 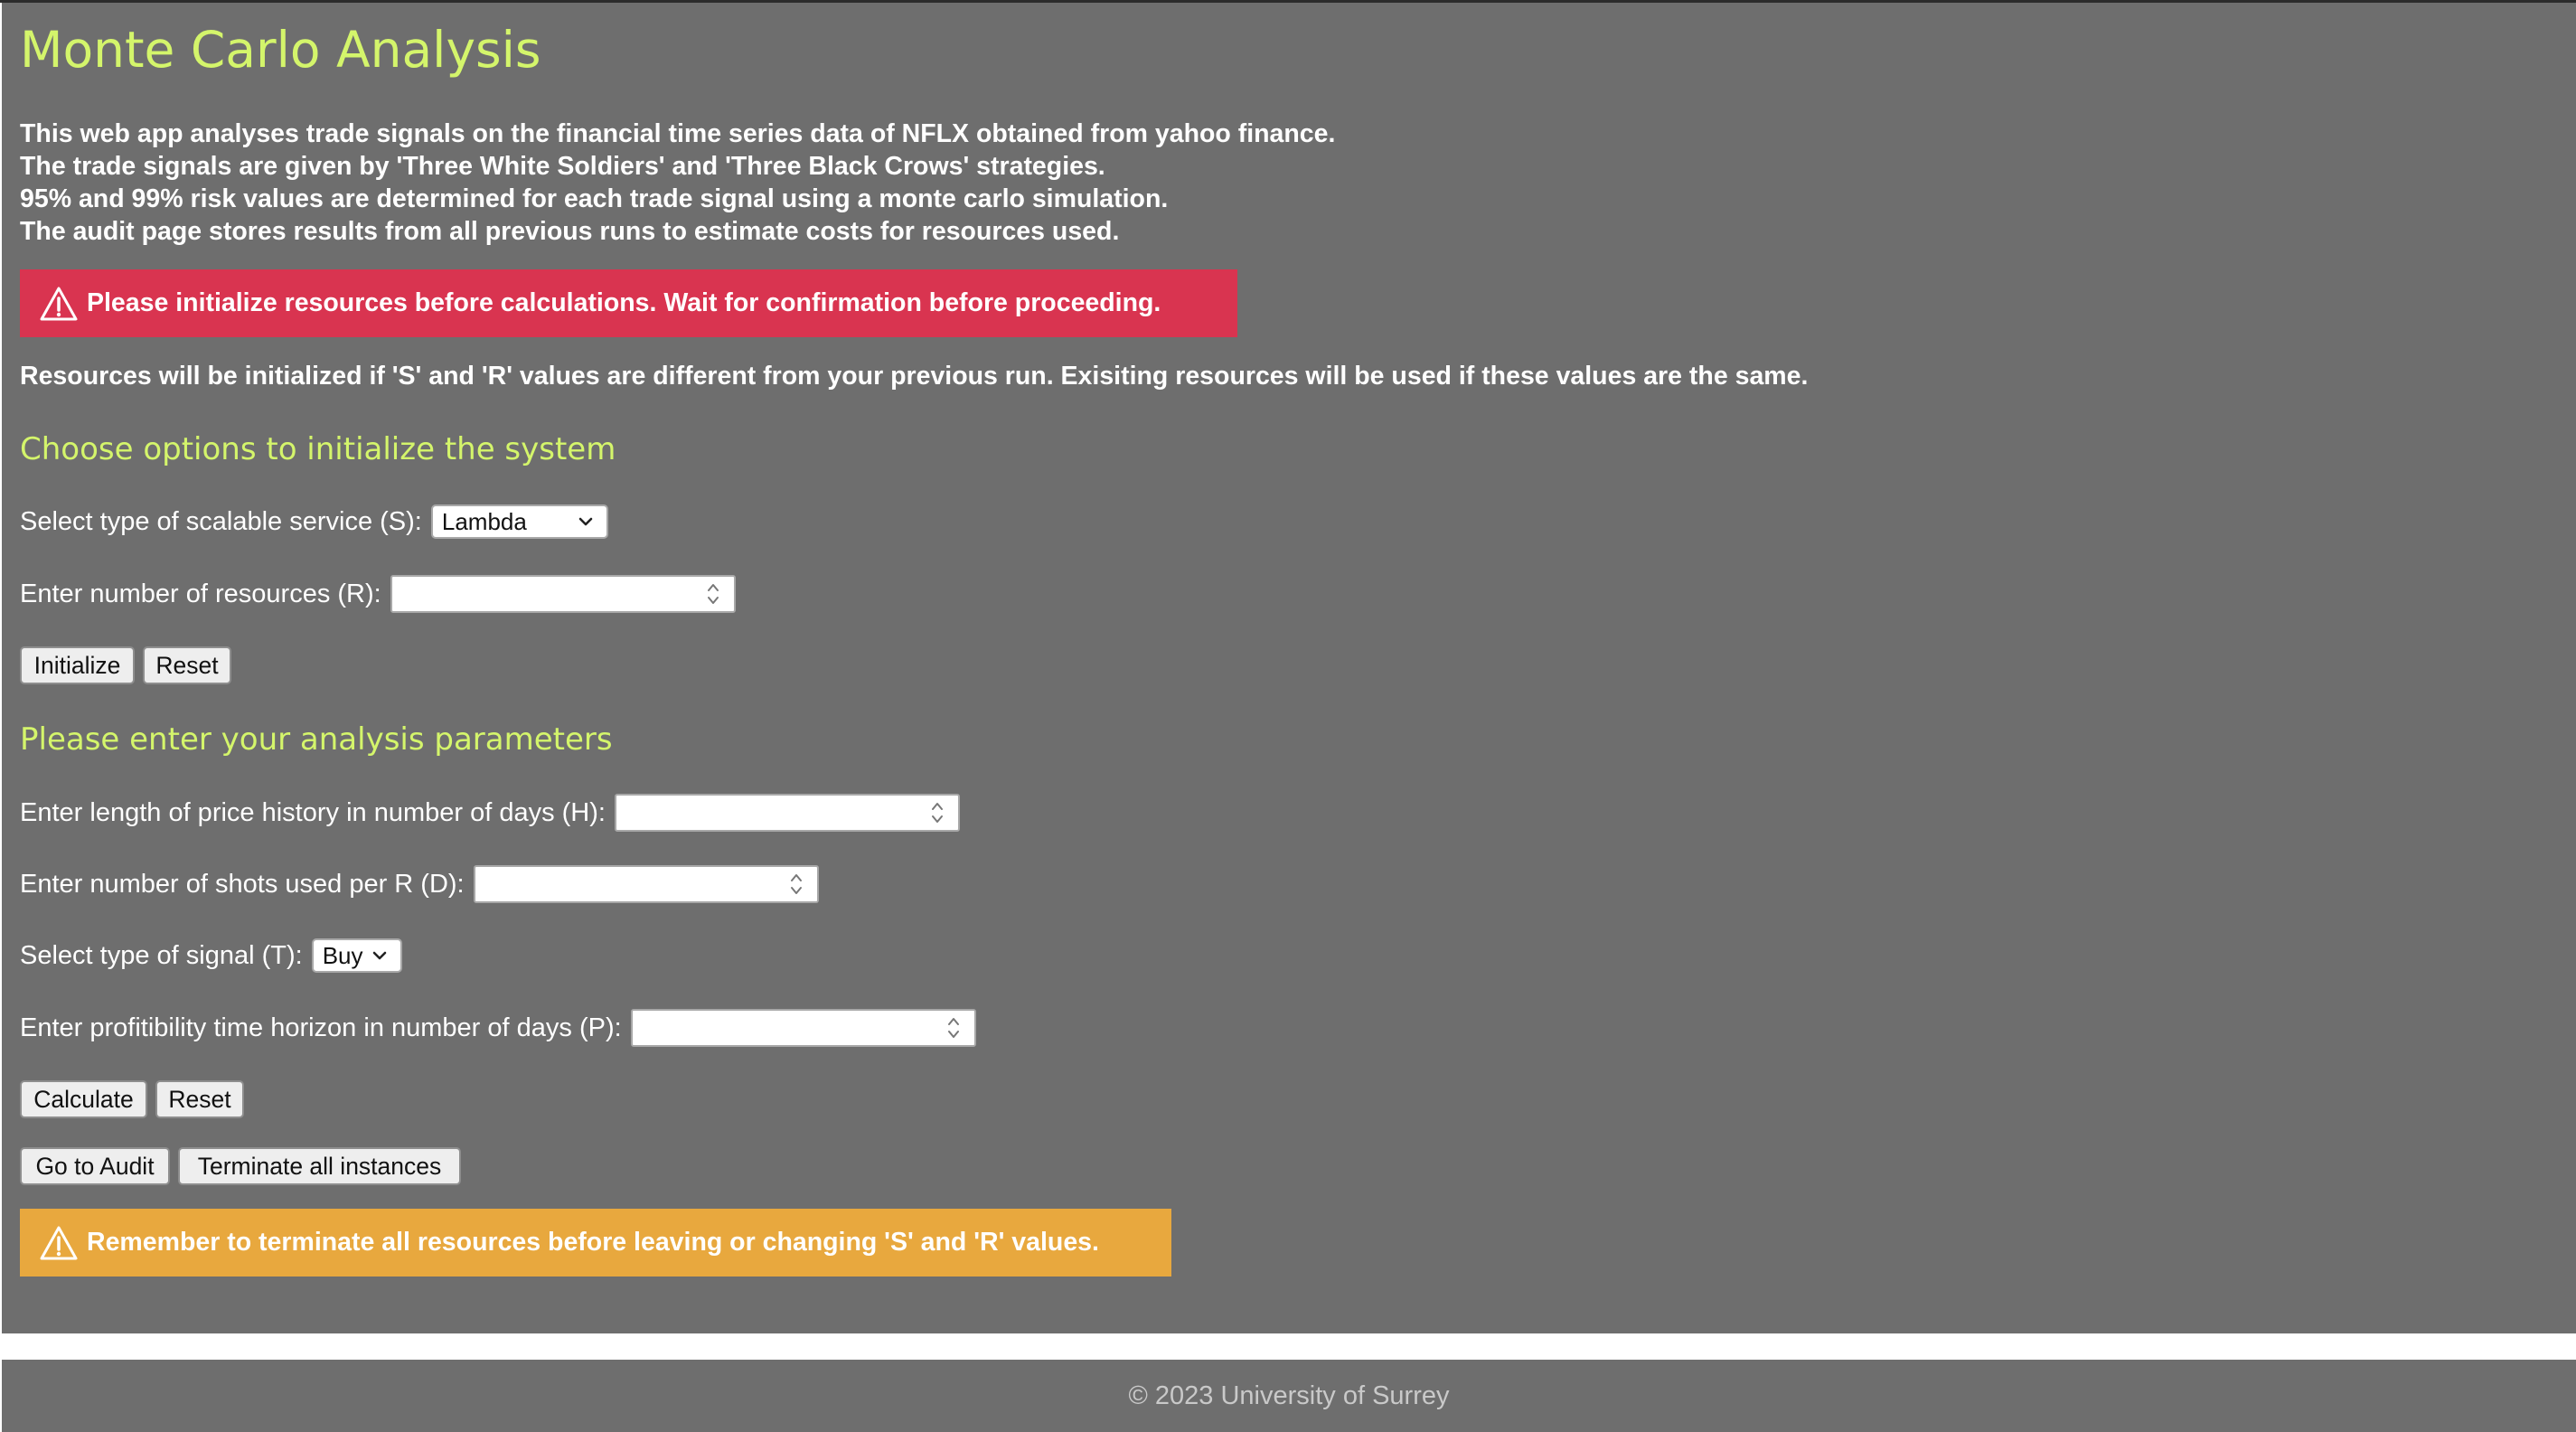 What do you see at coordinates (484, 521) in the screenshot?
I see `service-select-value: Lambda` at bounding box center [484, 521].